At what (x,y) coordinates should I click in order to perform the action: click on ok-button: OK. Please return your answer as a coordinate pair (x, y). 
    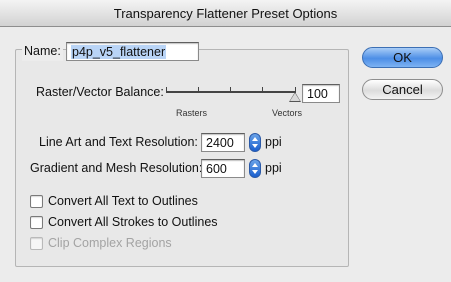
    Looking at the image, I should click on (402, 57).